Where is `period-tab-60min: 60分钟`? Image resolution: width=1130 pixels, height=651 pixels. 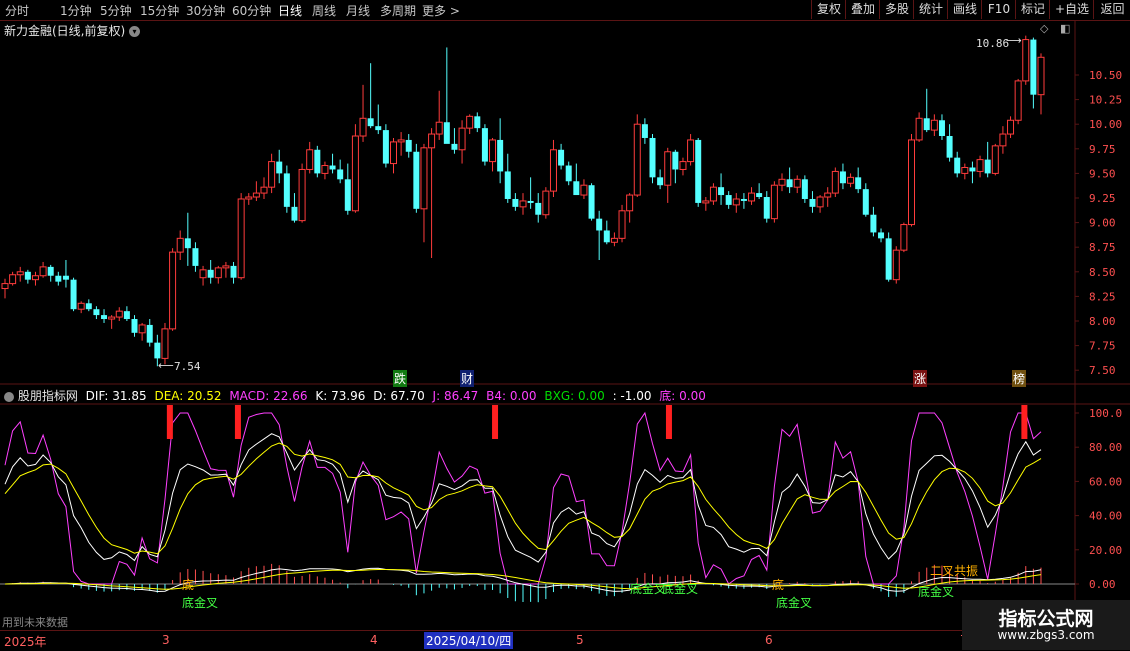
period-tab-60min: 60分钟 is located at coordinates (251, 10).